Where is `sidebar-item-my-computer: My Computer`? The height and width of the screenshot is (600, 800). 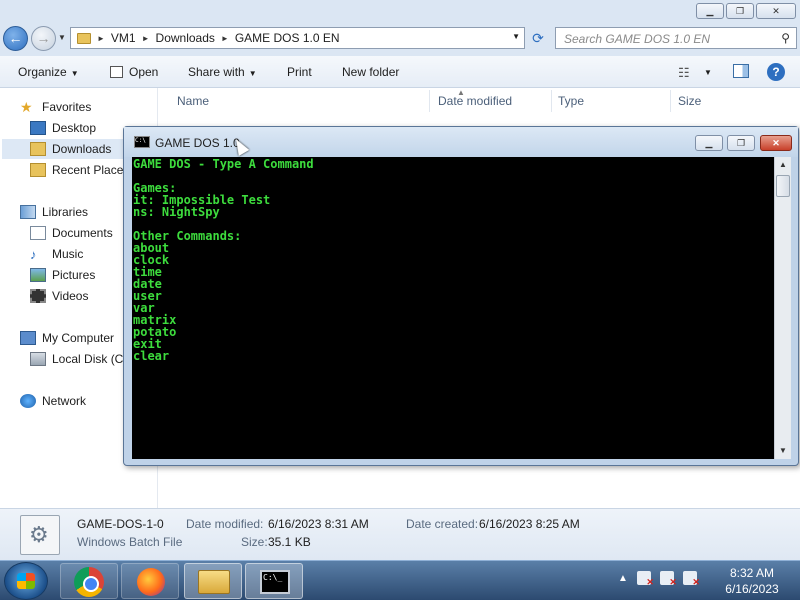
sidebar-item-my-computer: My Computer is located at coordinates (67, 338).